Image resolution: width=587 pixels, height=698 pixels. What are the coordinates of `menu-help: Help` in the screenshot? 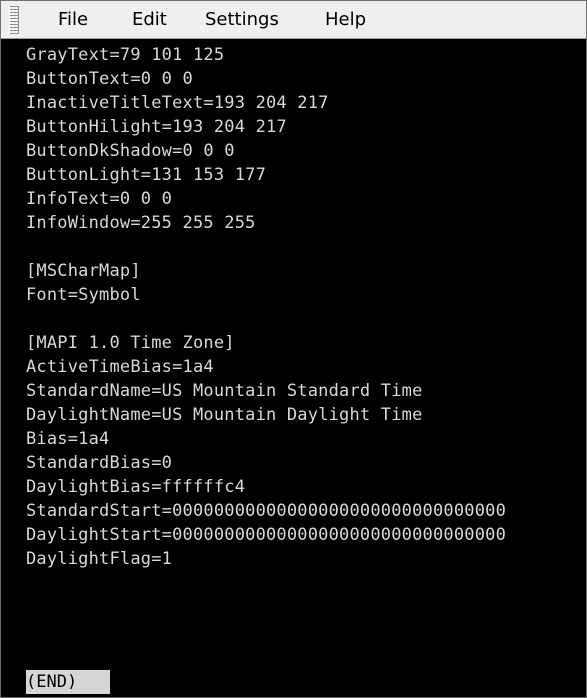 It's located at (345, 20).